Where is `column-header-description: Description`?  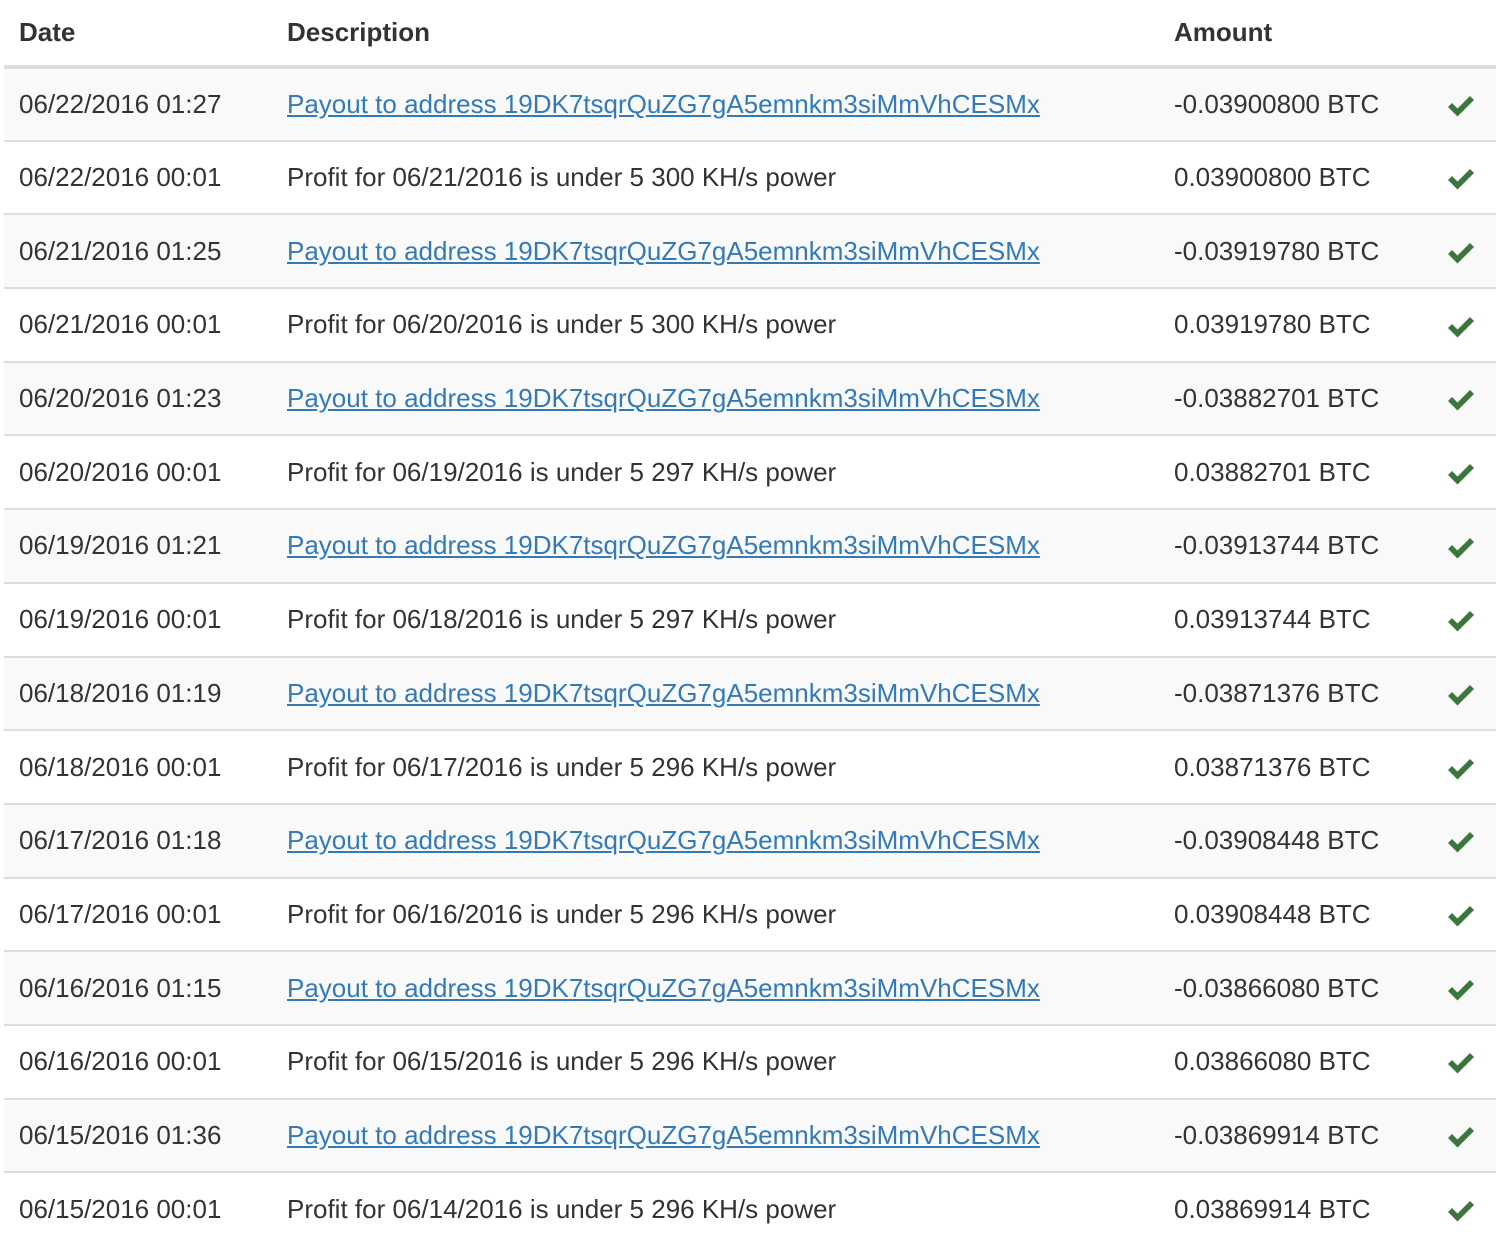
column-header-description: Description is located at coordinates (715, 34).